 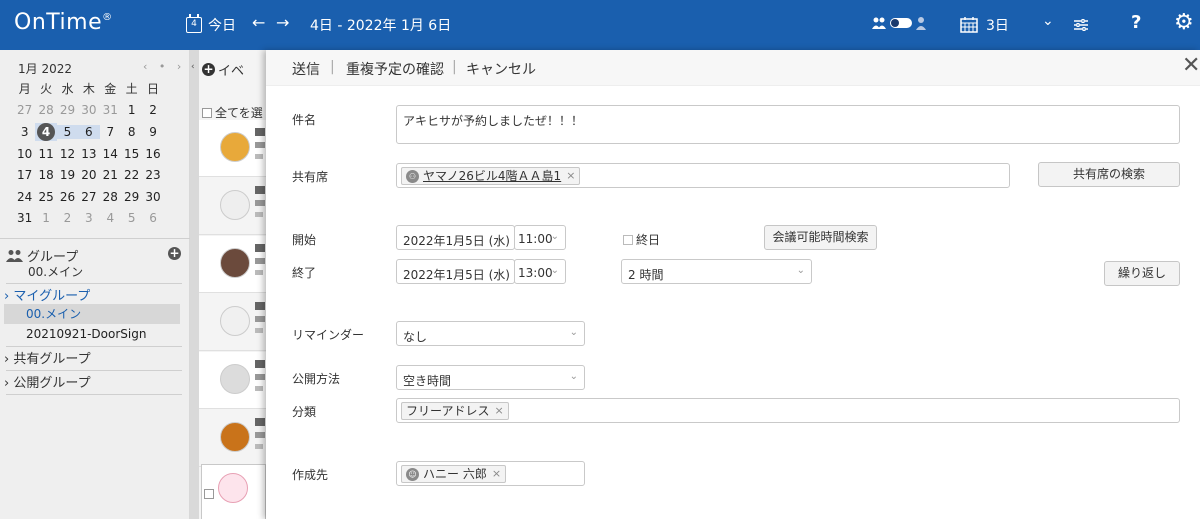 I want to click on allday-checkbox: 終日, so click(x=641, y=239).